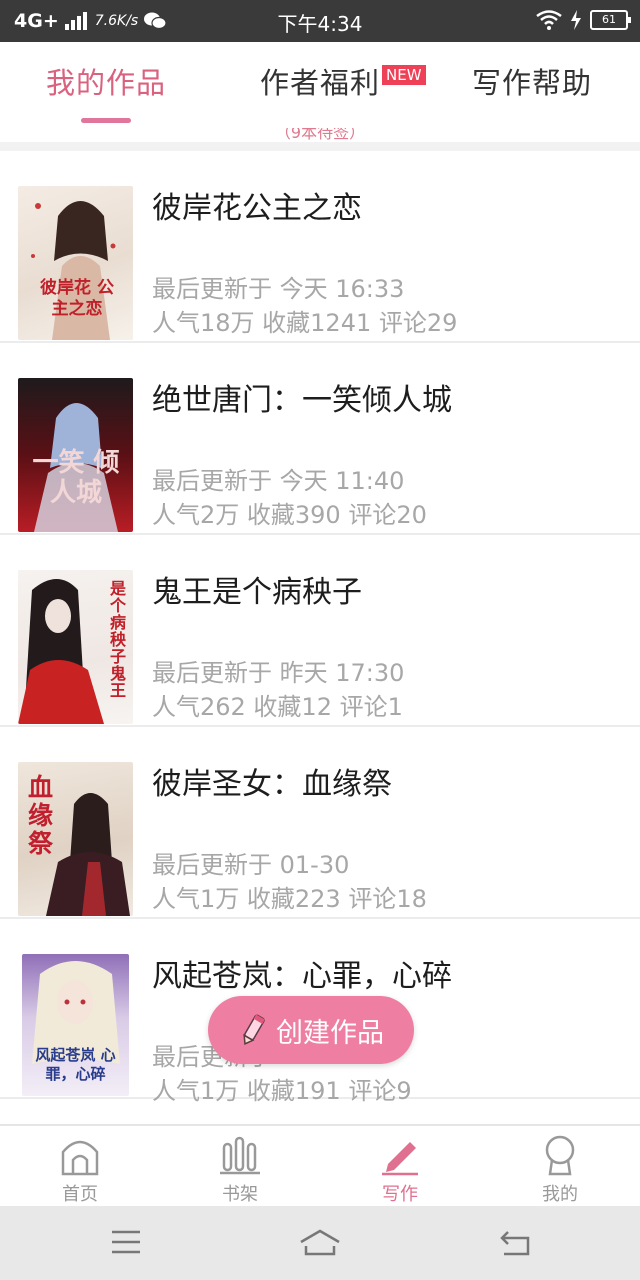 The height and width of the screenshot is (1280, 640). What do you see at coordinates (289, 515) in the screenshot?
I see `work-stats: 人气2万 收藏390 评论20` at bounding box center [289, 515].